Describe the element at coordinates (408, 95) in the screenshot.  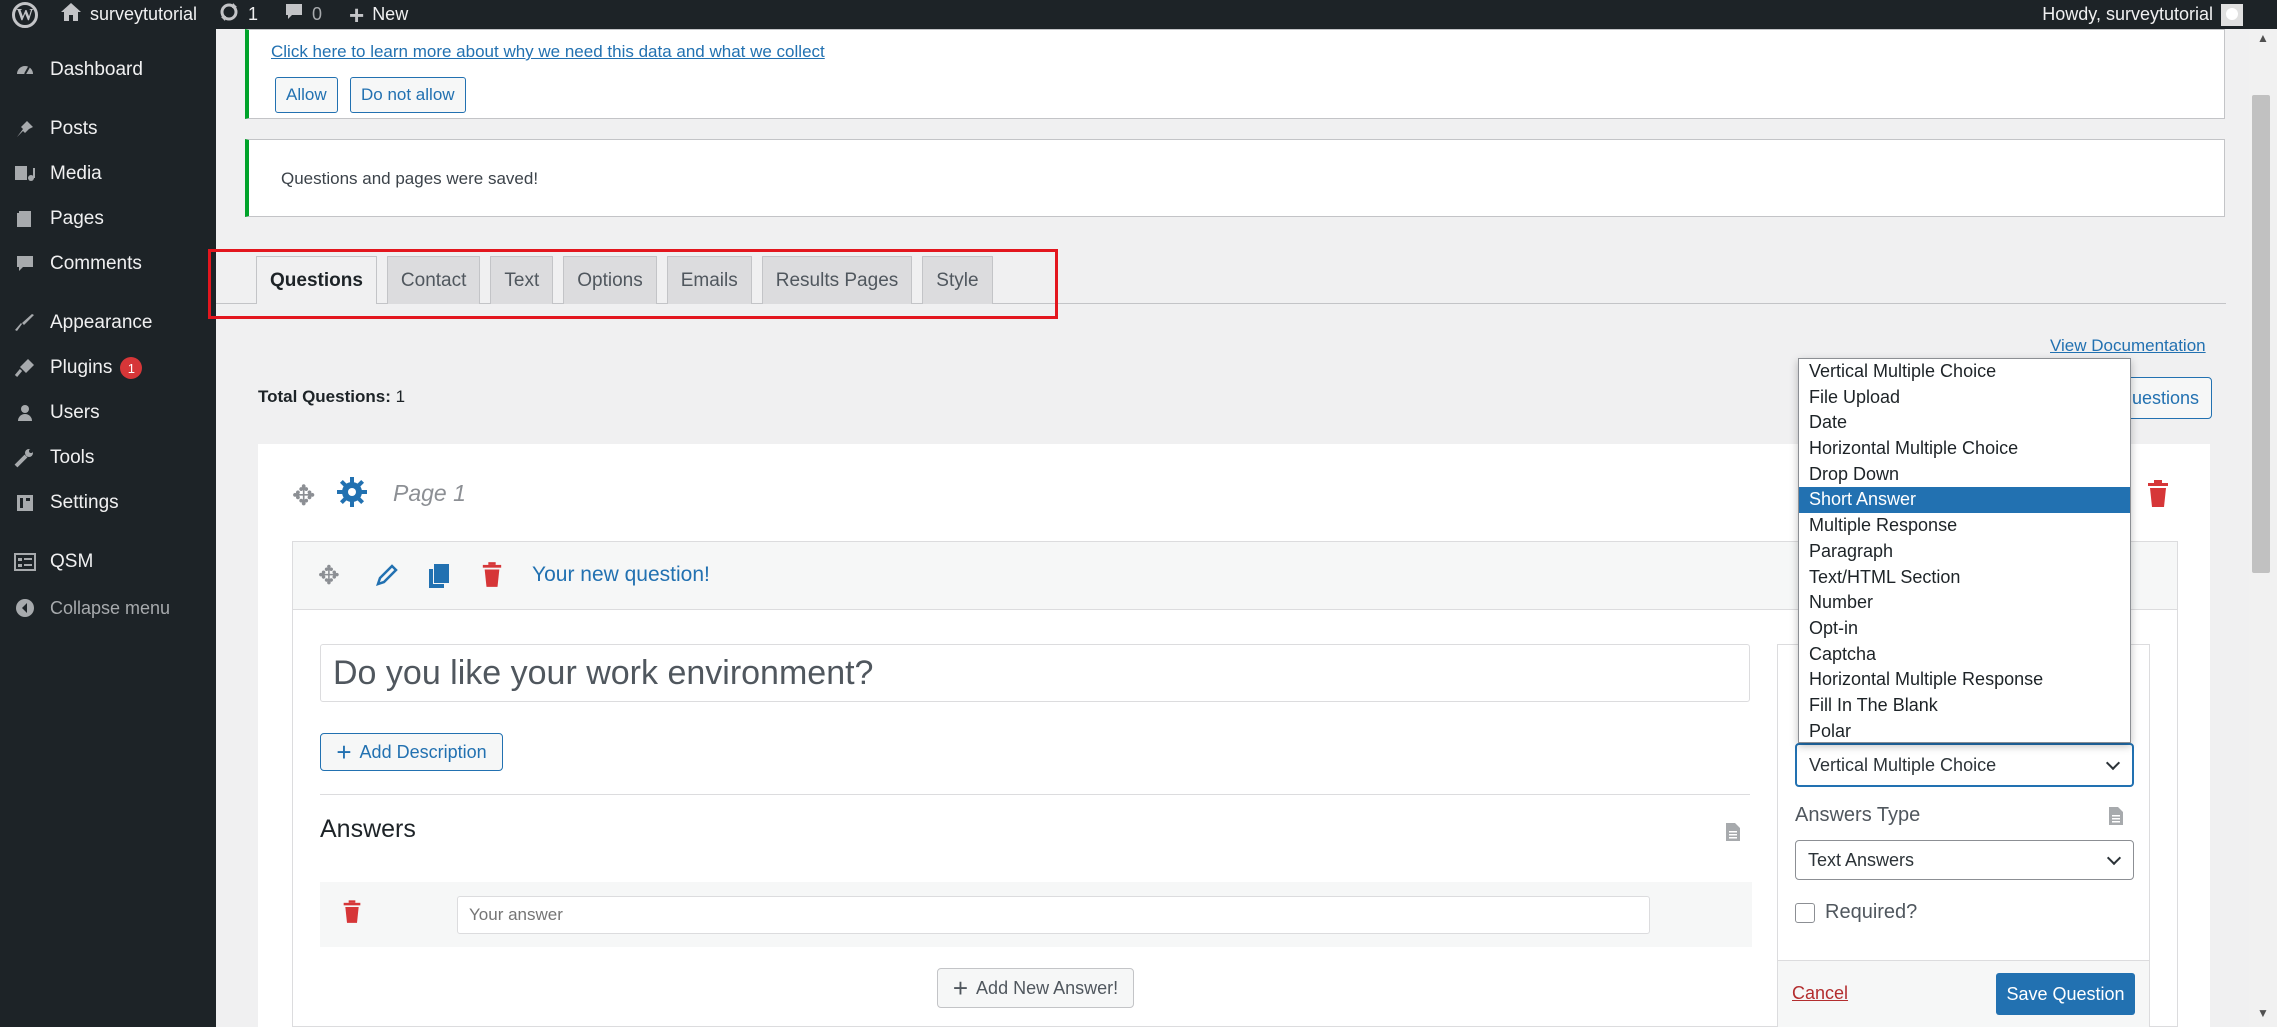
I see `do-not-allow-button: Do not allow` at that location.